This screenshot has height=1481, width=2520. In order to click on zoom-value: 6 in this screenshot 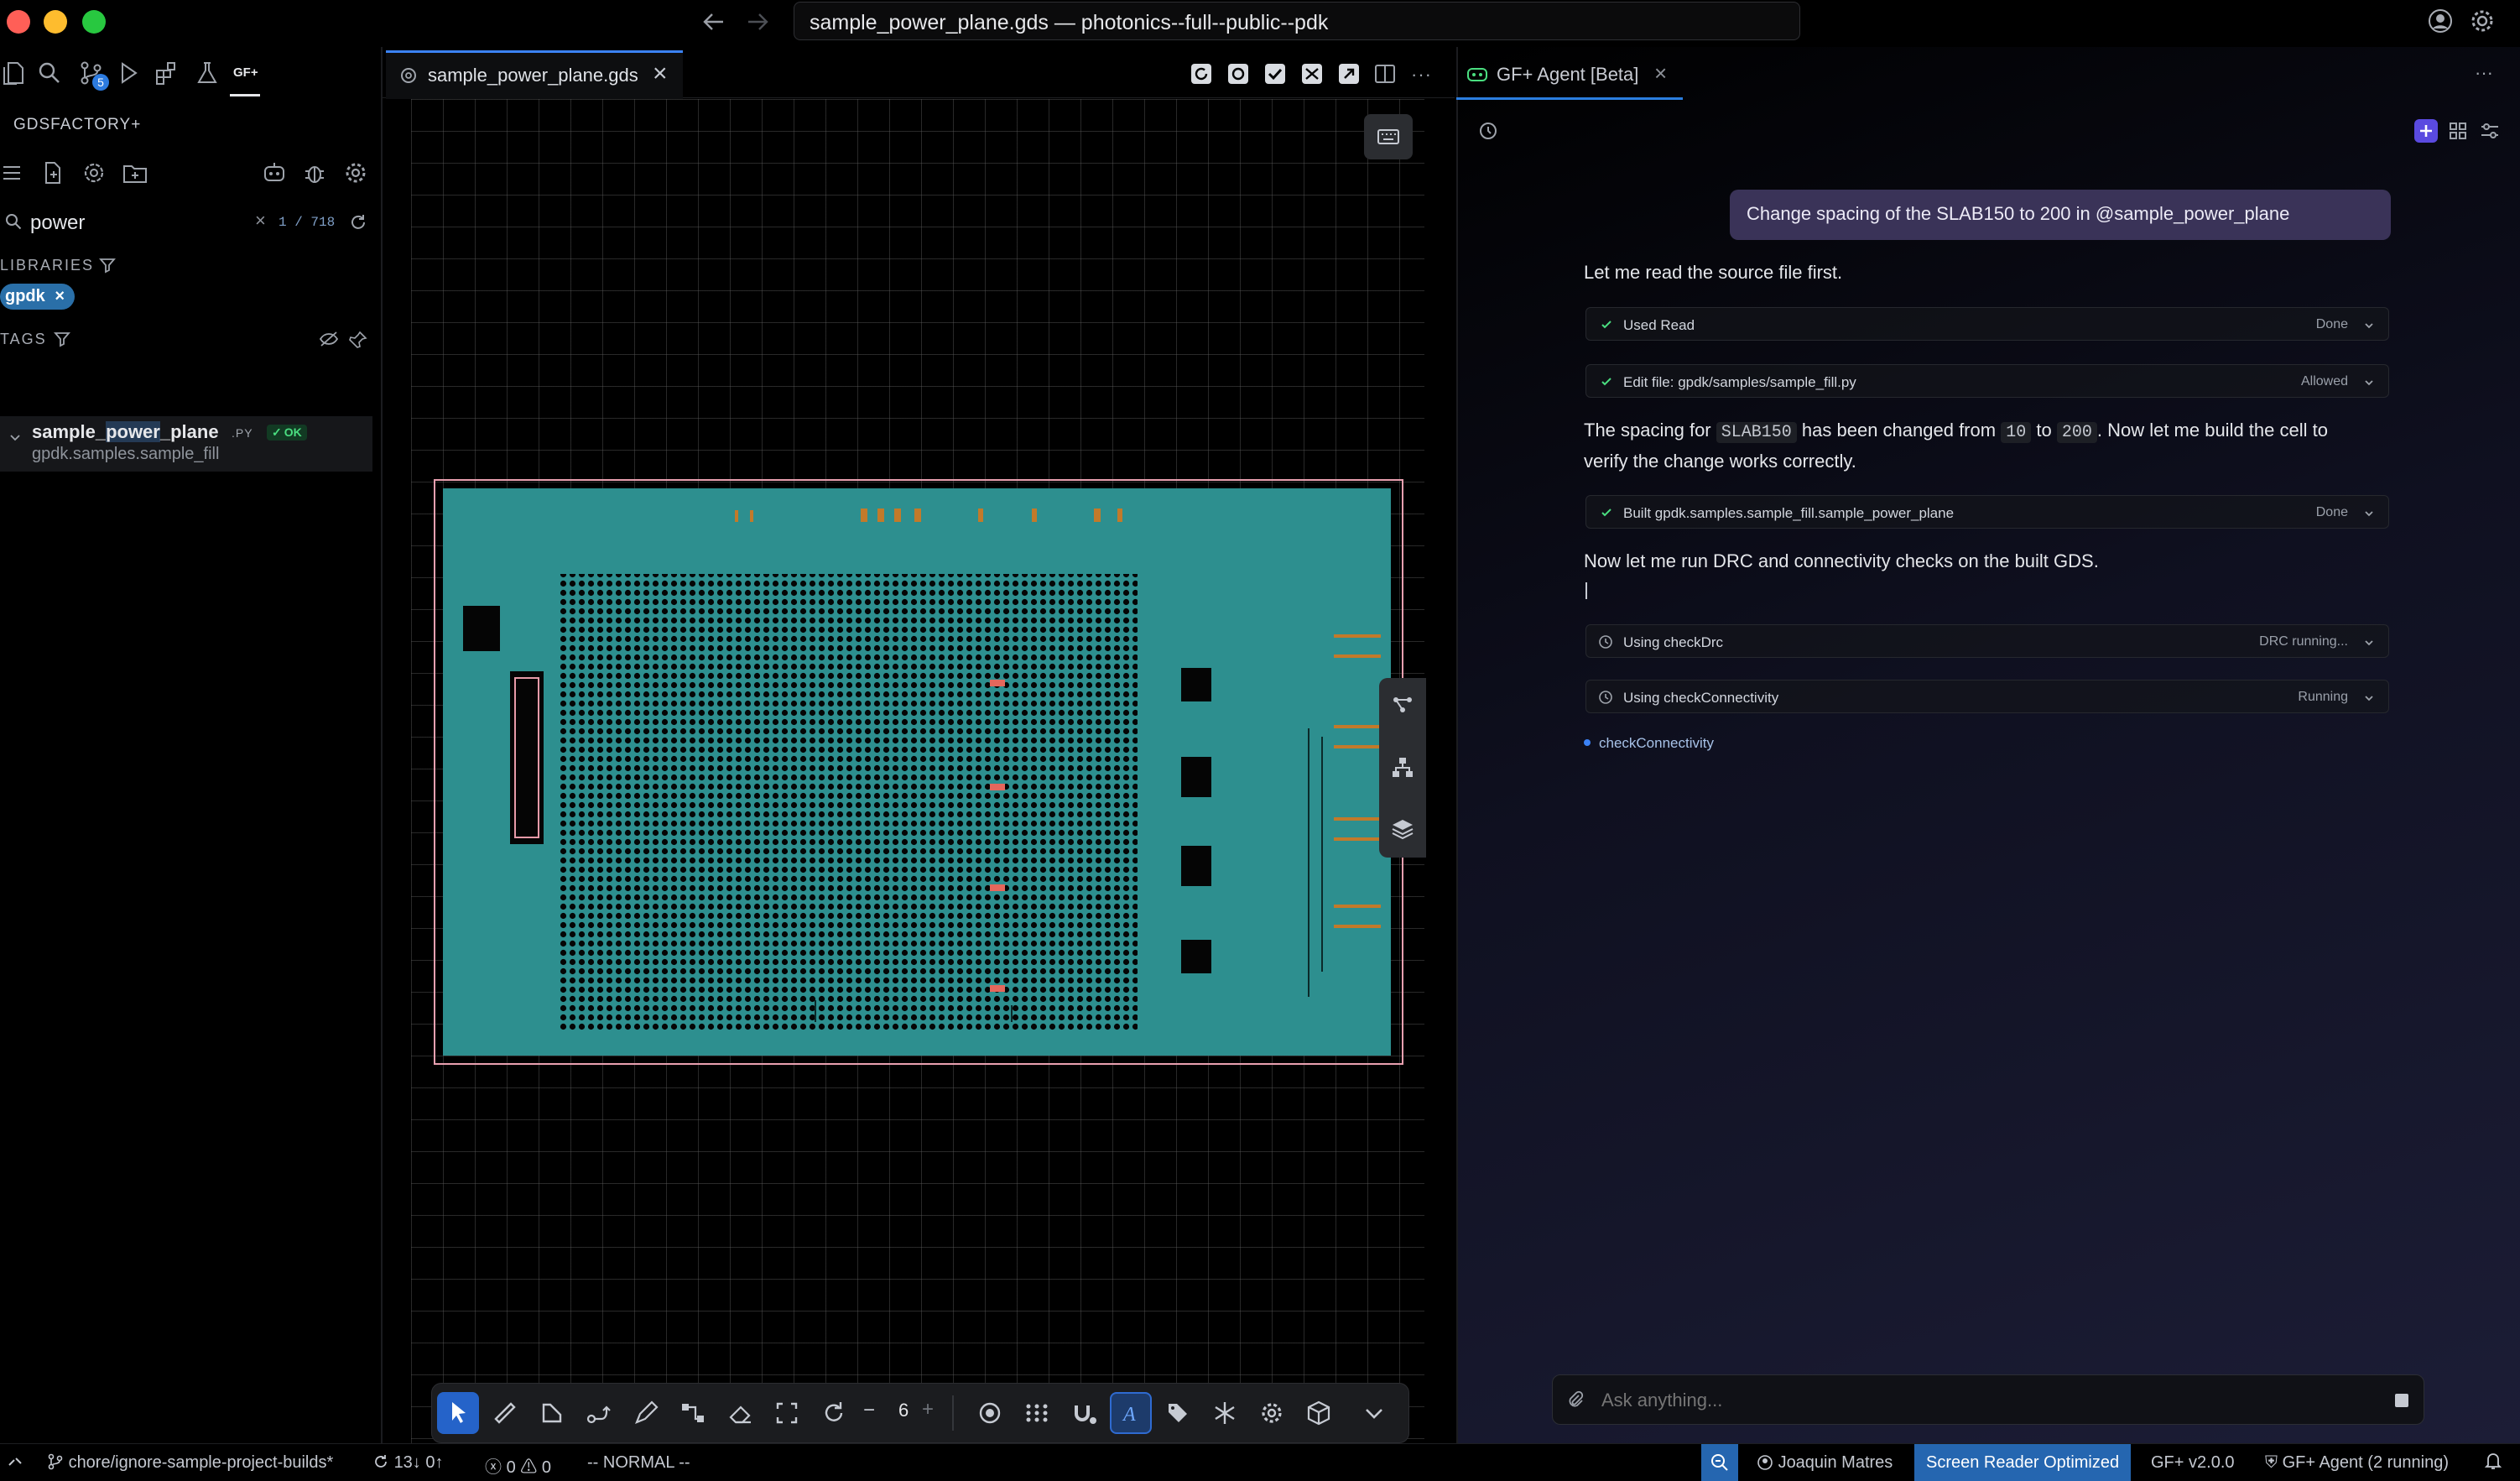, I will do `click(904, 1410)`.